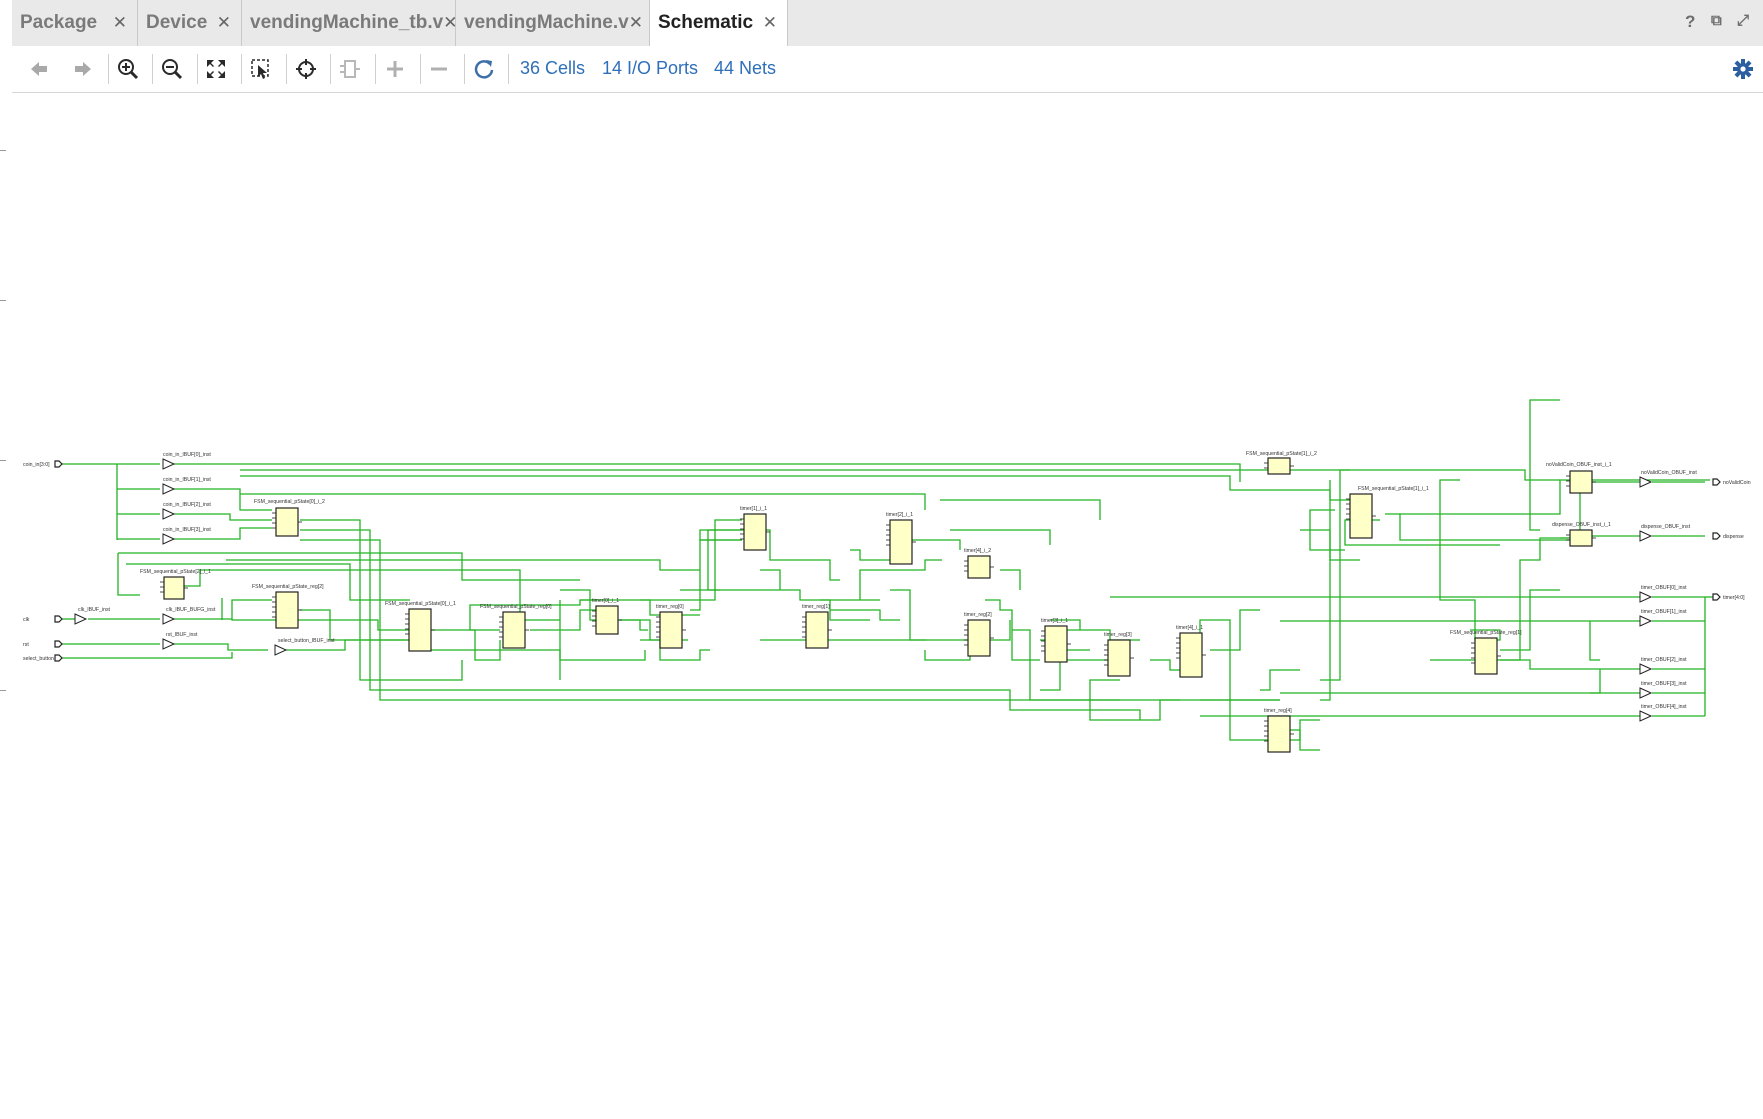  I want to click on zoom-in-icon, so click(128, 69).